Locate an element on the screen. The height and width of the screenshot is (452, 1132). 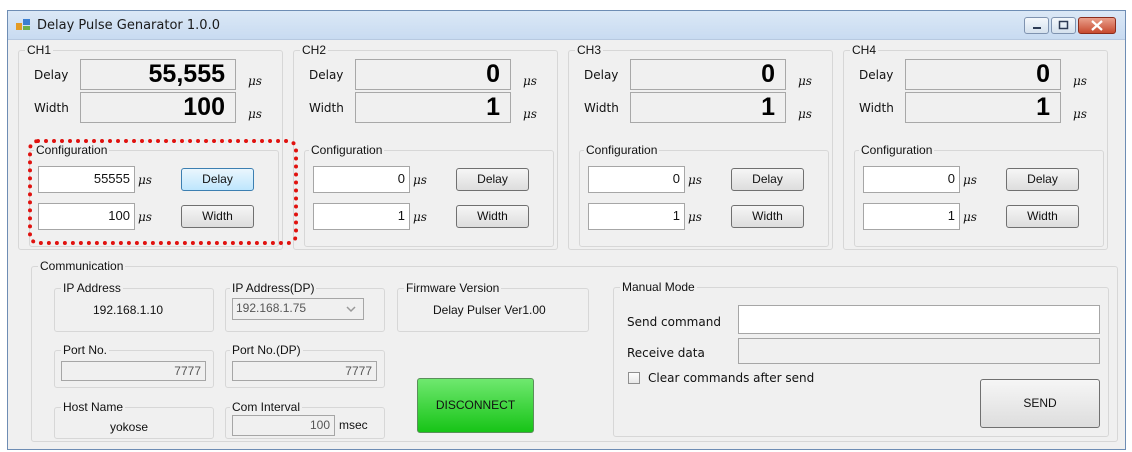
minimize-icon is located at coordinates (1037, 28).